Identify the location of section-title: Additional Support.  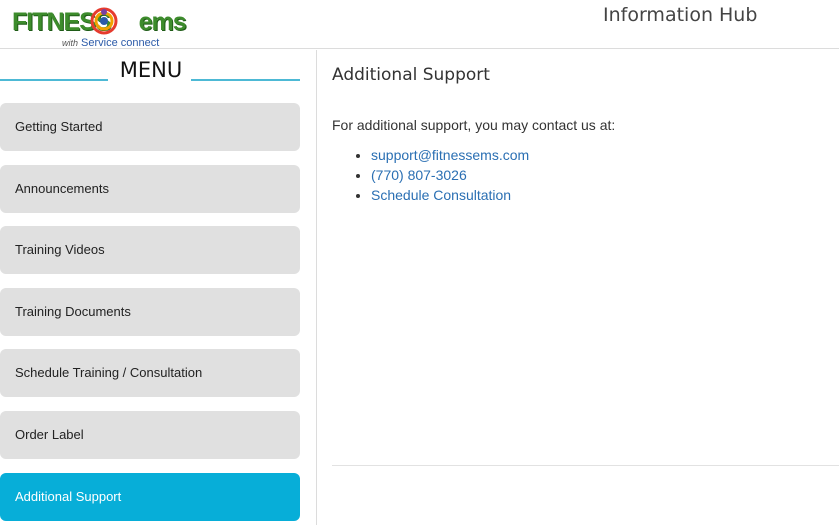
(411, 75).